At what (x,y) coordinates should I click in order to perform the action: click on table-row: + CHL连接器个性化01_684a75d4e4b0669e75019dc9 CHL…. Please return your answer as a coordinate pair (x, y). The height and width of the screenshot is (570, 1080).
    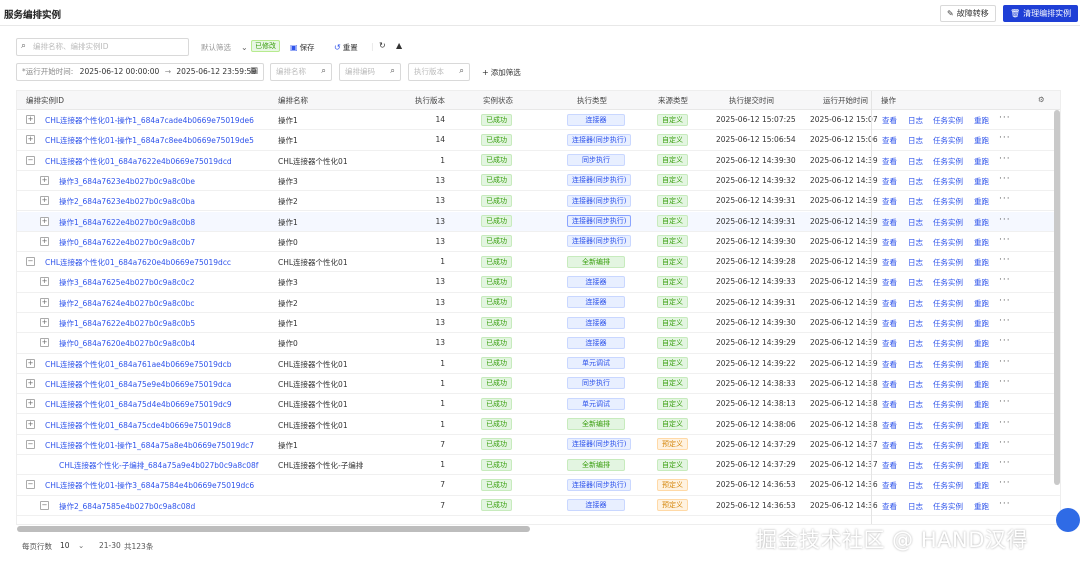
    Looking at the image, I should click on (538, 404).